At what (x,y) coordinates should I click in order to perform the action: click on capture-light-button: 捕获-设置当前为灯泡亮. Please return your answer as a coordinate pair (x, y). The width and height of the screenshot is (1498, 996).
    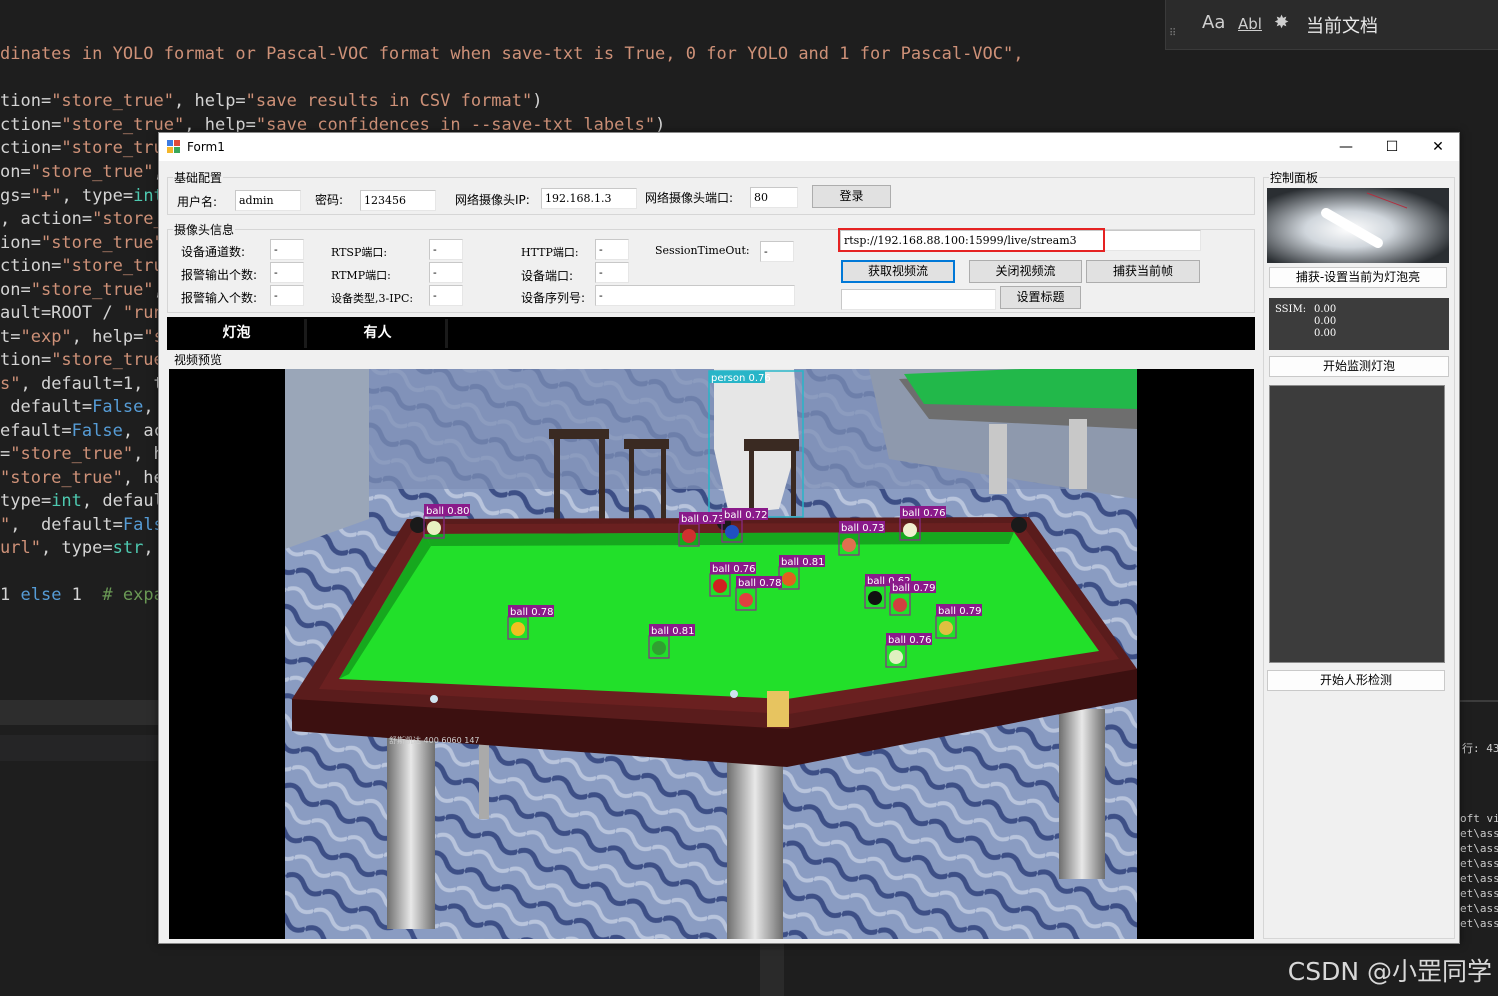
    Looking at the image, I should click on (1358, 277).